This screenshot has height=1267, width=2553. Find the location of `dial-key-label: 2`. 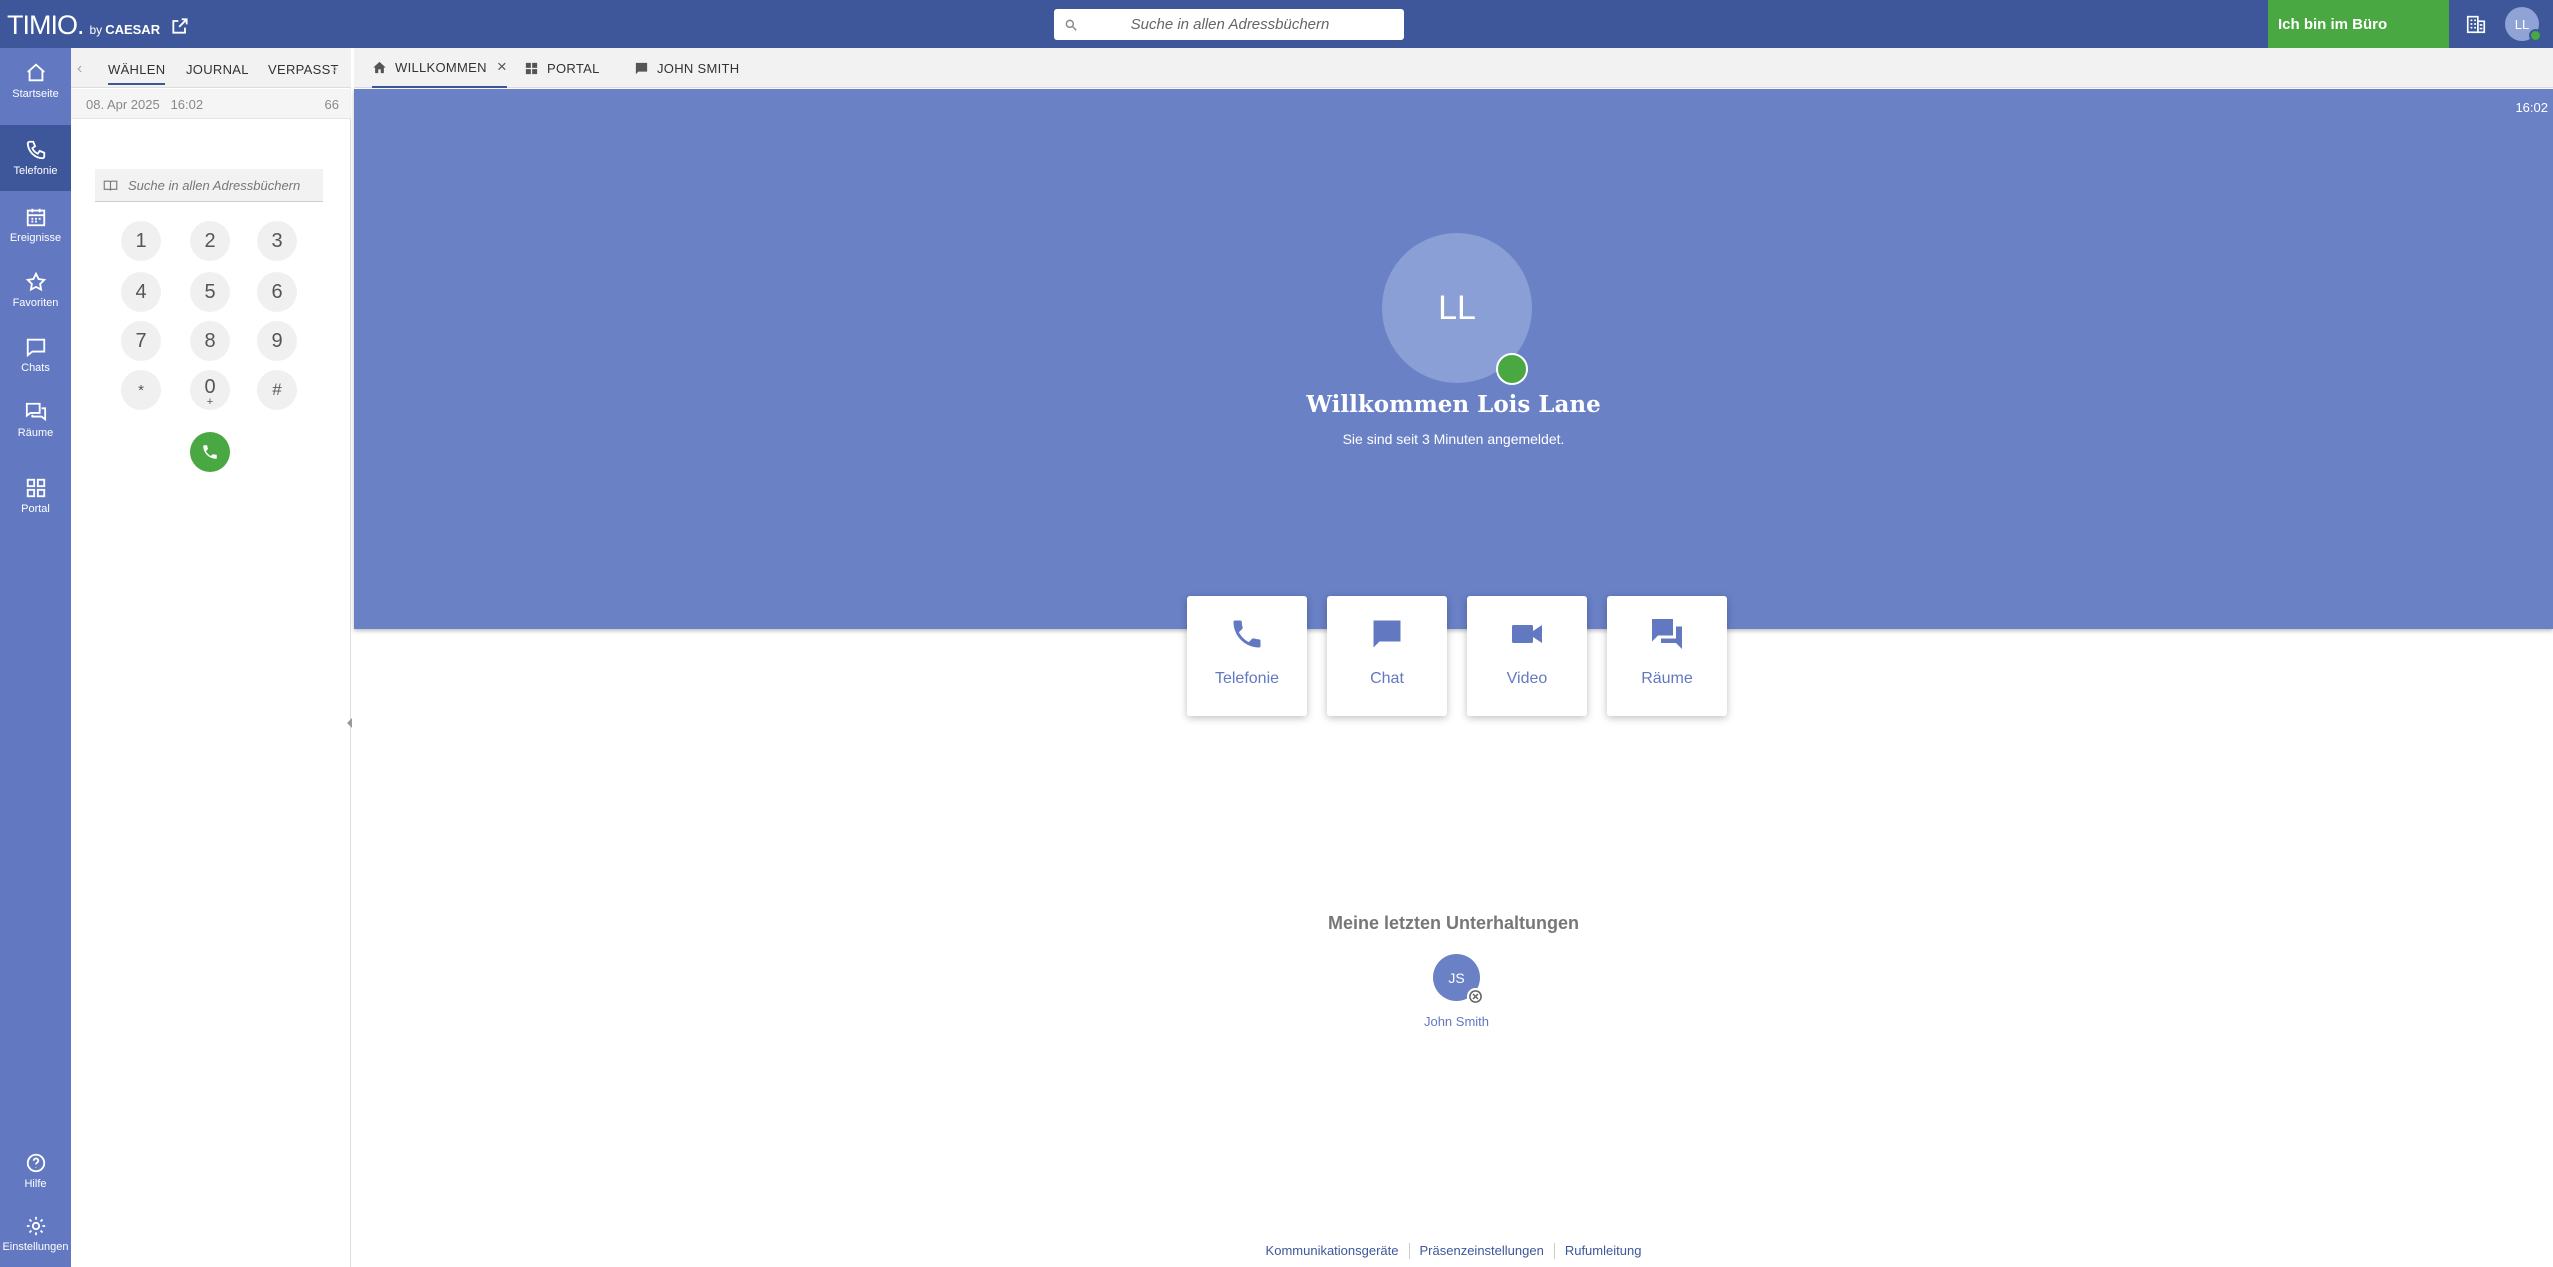

dial-key-label: 2 is located at coordinates (210, 240).